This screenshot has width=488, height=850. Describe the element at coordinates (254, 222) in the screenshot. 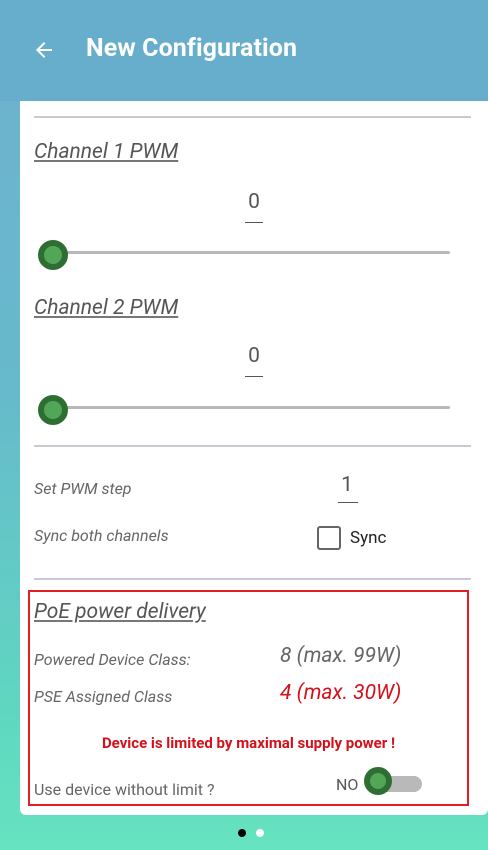

I see `channel1-value-underline` at that location.